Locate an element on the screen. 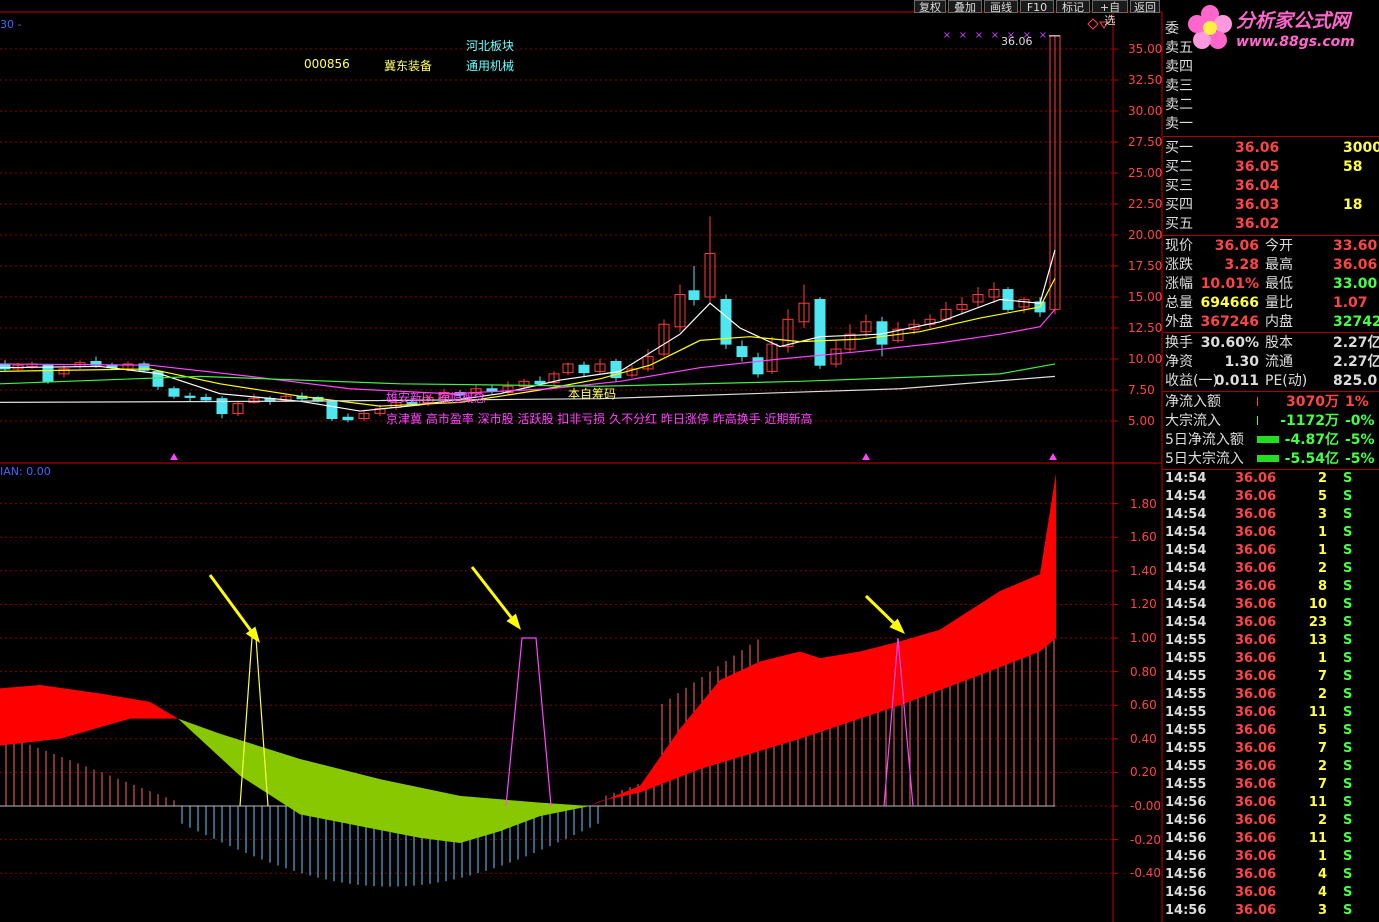 The height and width of the screenshot is (922, 1379). tick-volume: 3 is located at coordinates (1322, 514).